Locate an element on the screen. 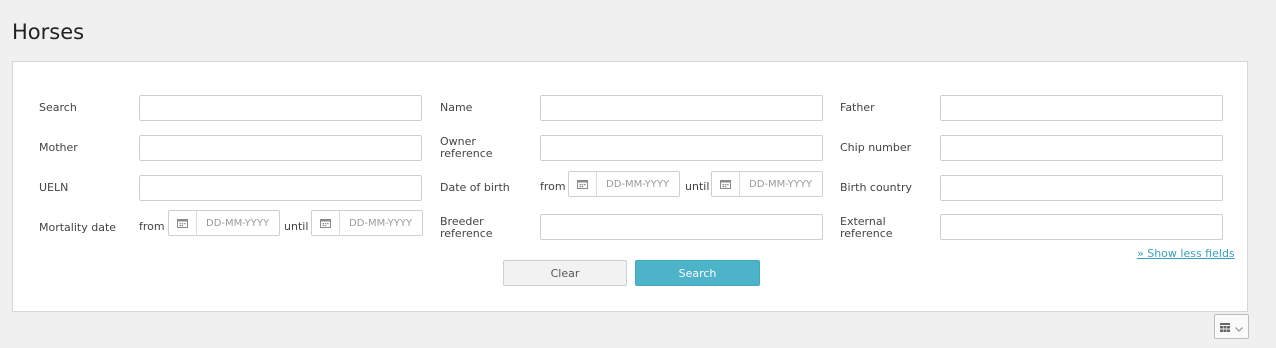  date-of-birth-until-field: DD-MM-YYYY is located at coordinates (767, 184).